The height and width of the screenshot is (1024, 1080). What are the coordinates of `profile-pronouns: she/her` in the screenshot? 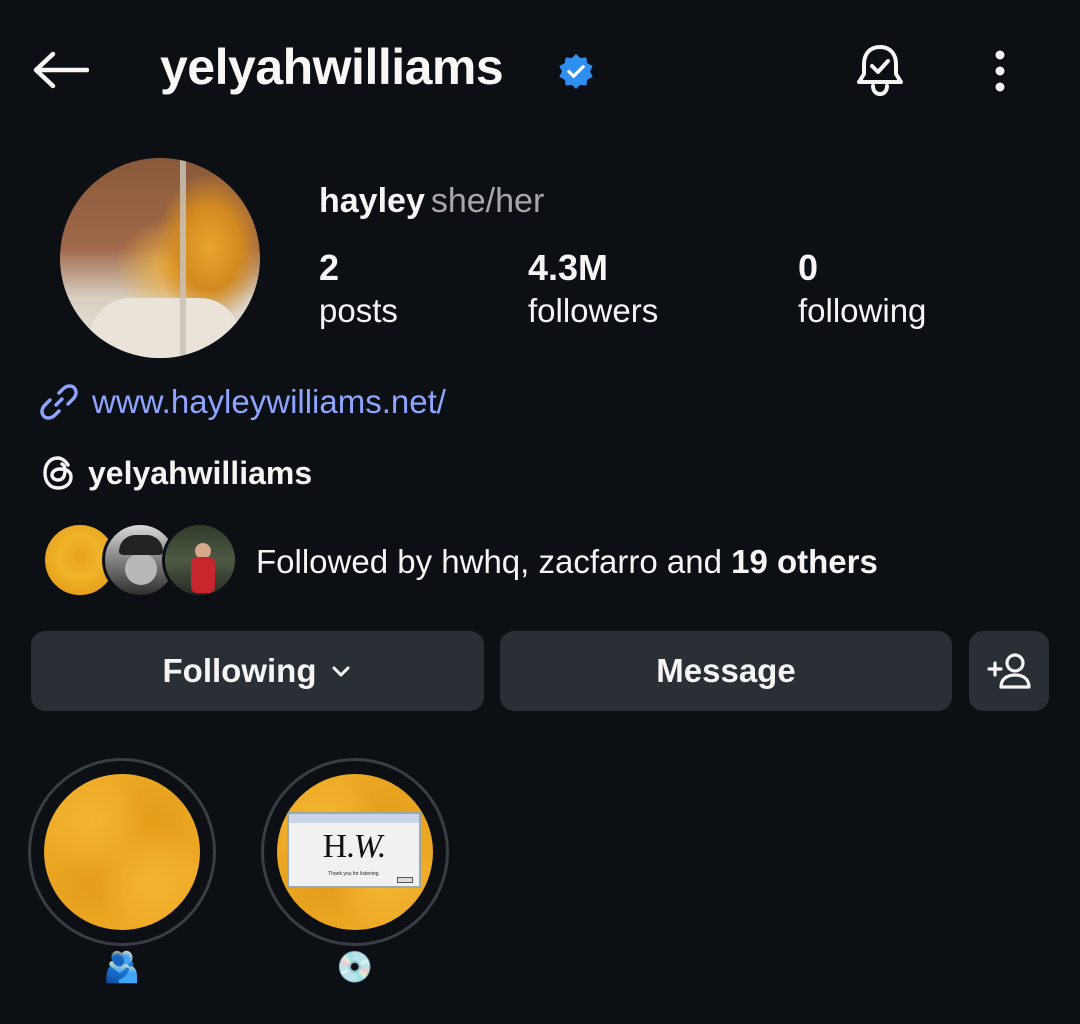 It's located at (487, 201).